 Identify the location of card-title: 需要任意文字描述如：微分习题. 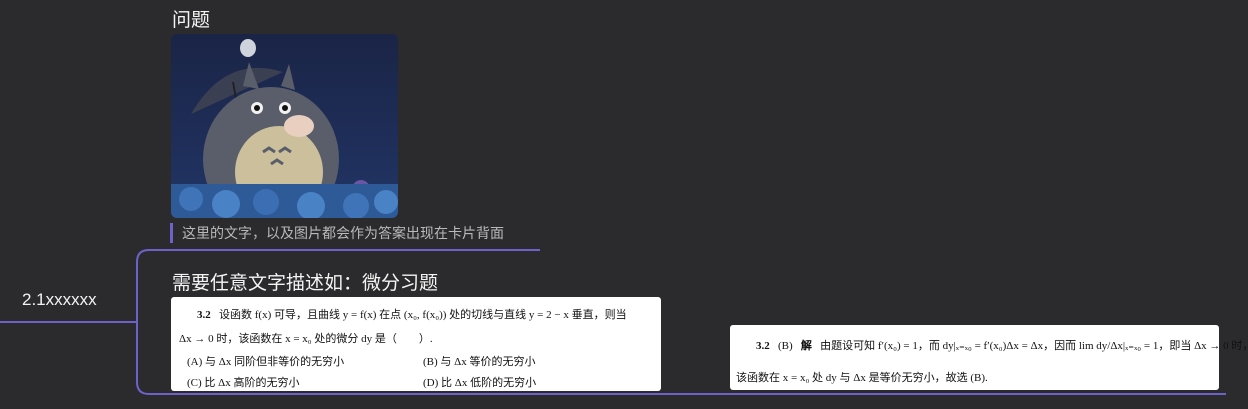
(305, 283).